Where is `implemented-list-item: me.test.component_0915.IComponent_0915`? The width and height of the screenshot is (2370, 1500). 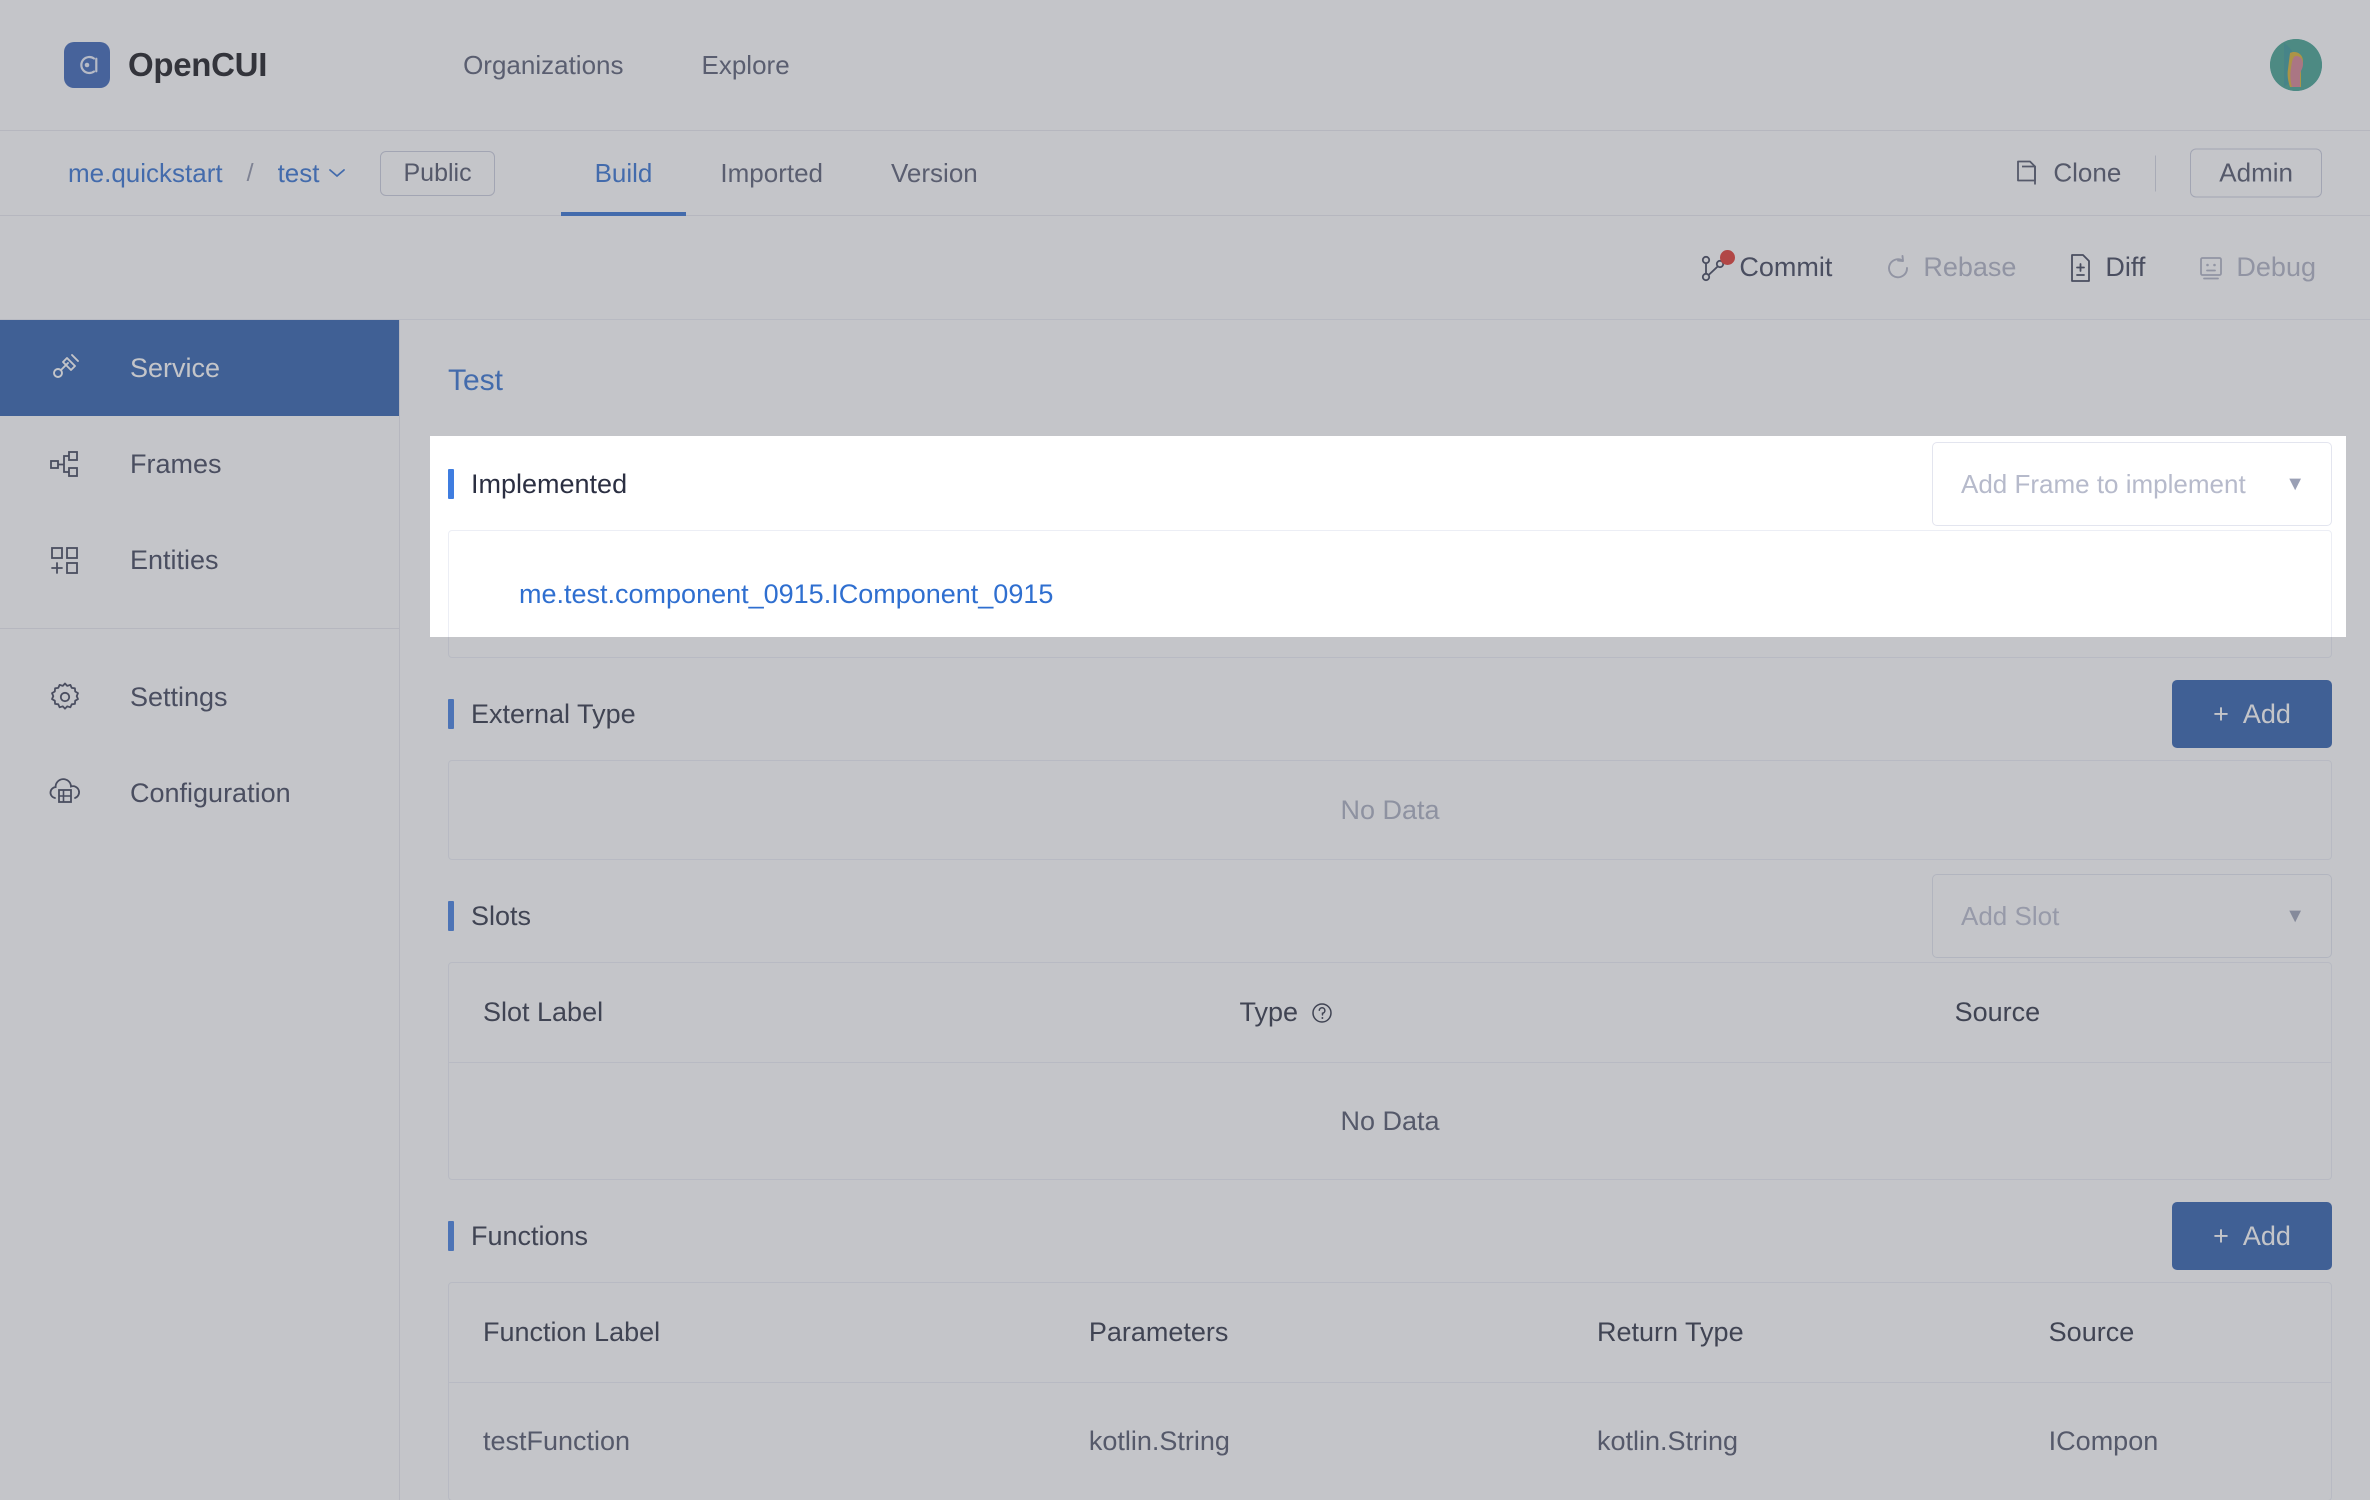 implemented-list-item: me.test.component_0915.IComponent_0915 is located at coordinates (1390, 594).